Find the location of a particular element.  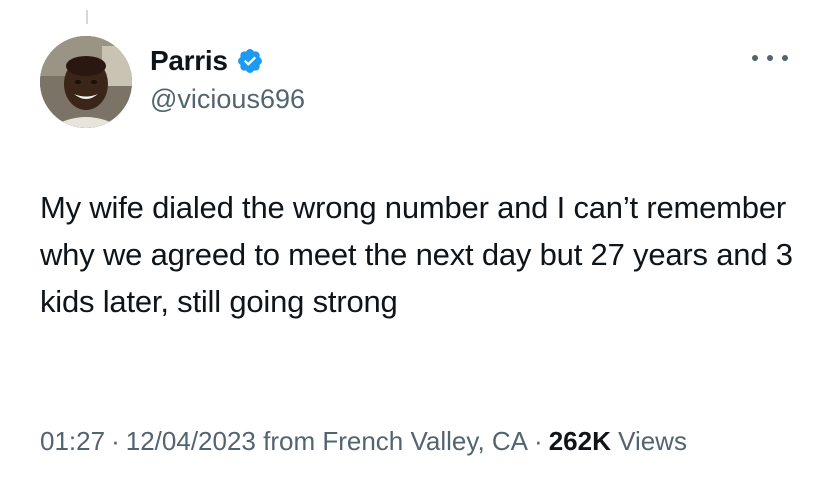

verified-badge-icon is located at coordinates (249, 61).